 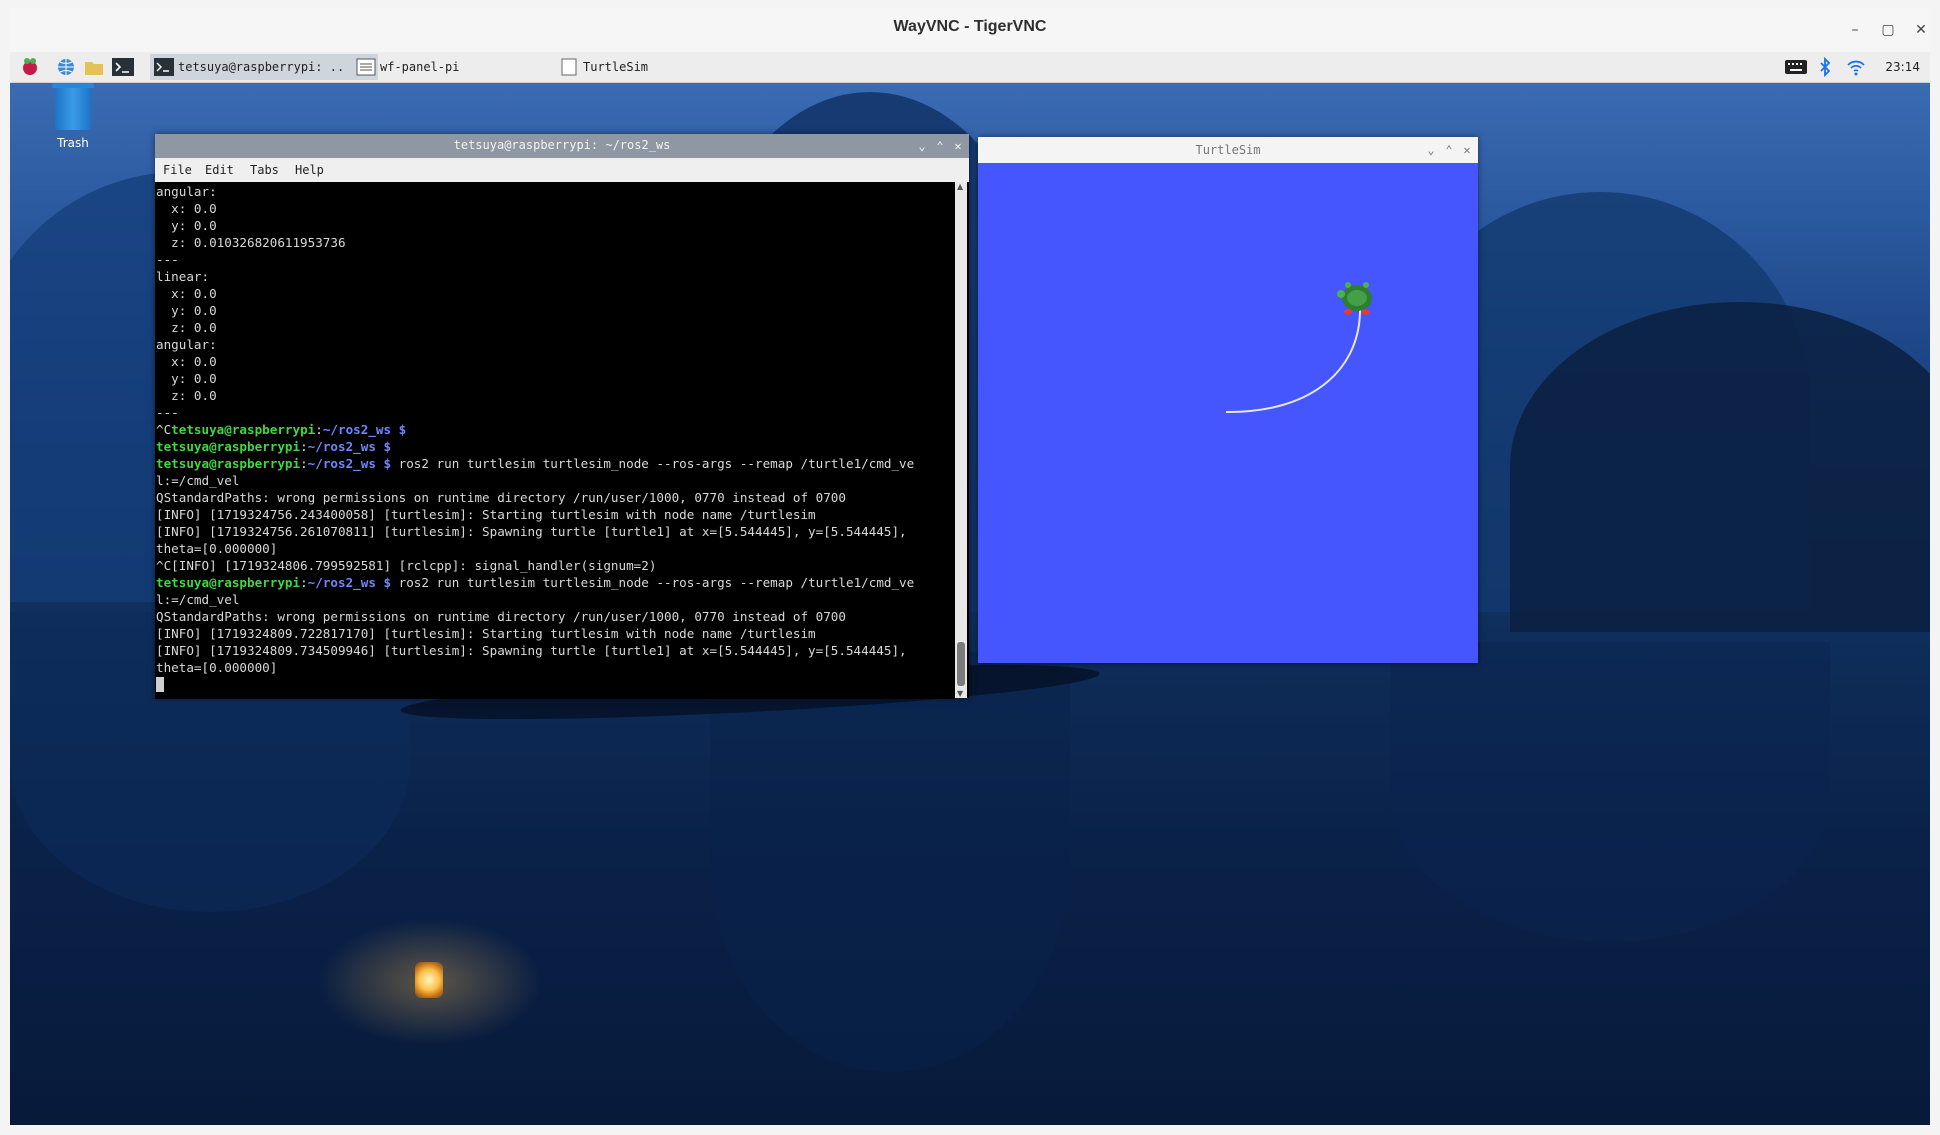 I want to click on turtlesim-title: TurtleSim, so click(x=1228, y=150).